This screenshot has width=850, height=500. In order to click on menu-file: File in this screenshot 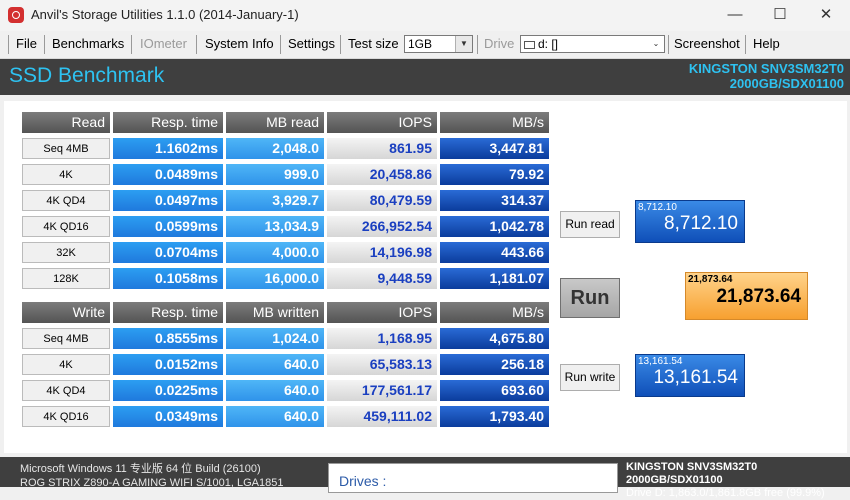, I will do `click(26, 43)`.